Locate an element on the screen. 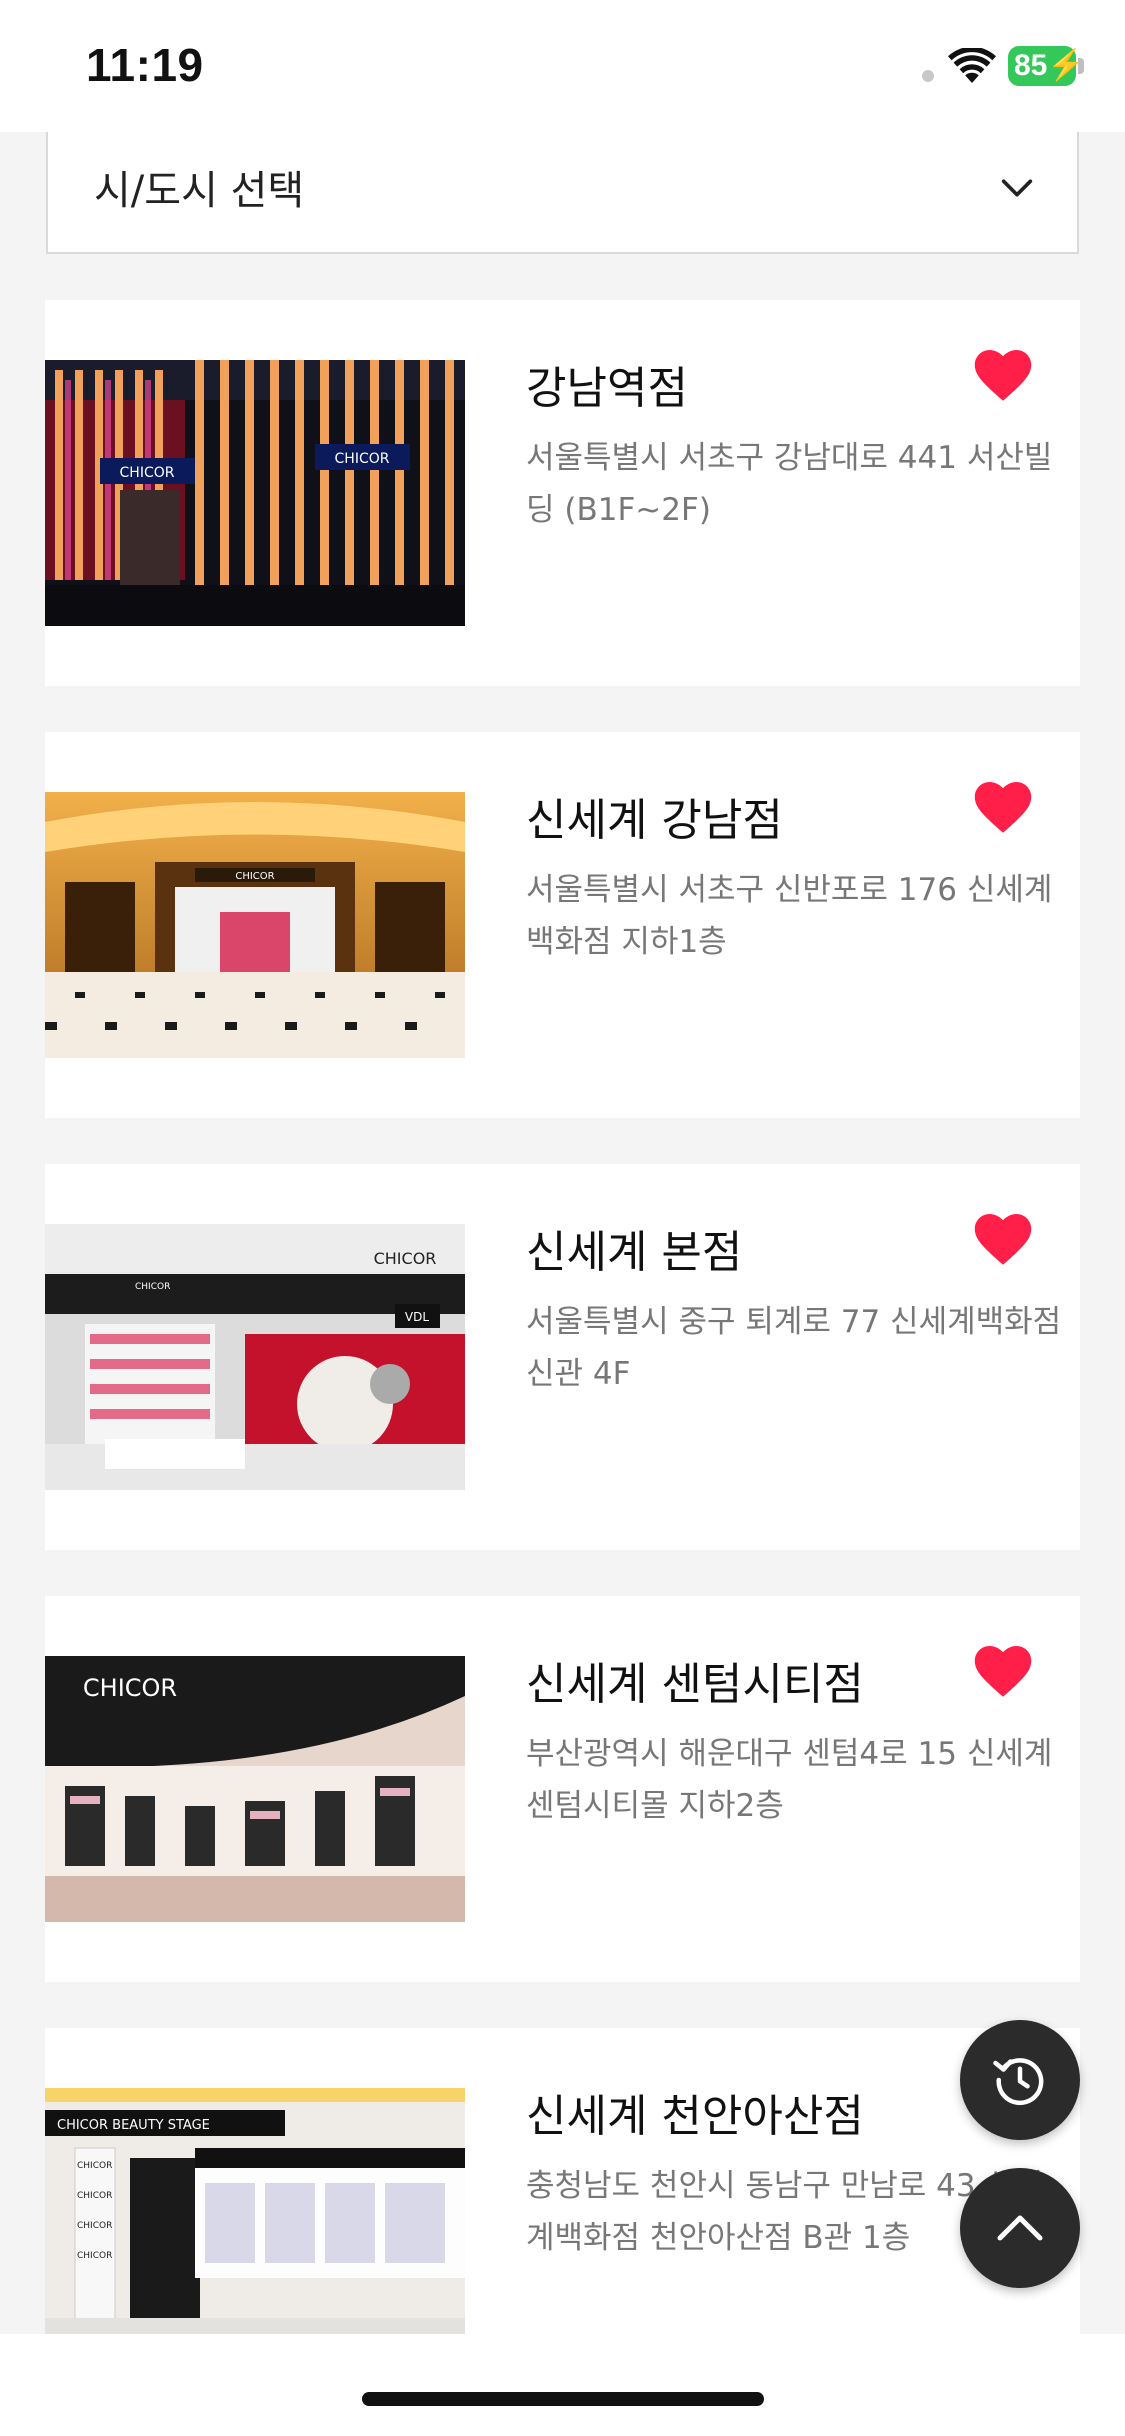 The width and height of the screenshot is (1125, 2436). store-address: 서울특별시 서초구 강남대로 441 서산빌딩 (B1F~2F) is located at coordinates (789, 484).